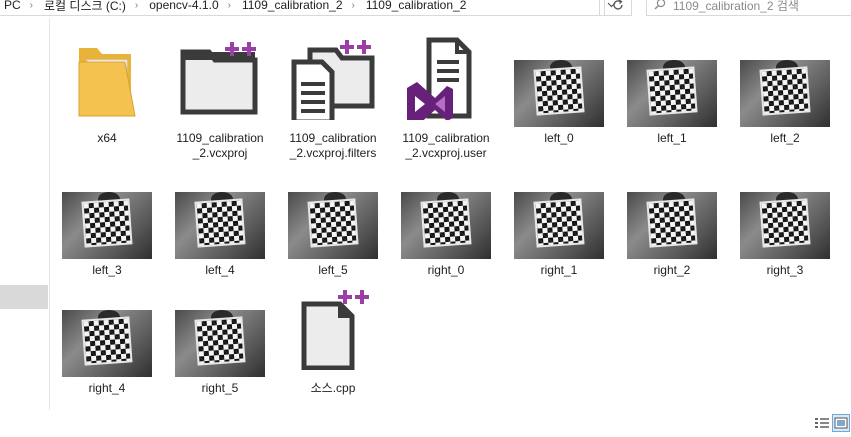 Image resolution: width=851 pixels, height=437 pixels. What do you see at coordinates (841, 423) in the screenshot?
I see `large-icons-view-icon` at bounding box center [841, 423].